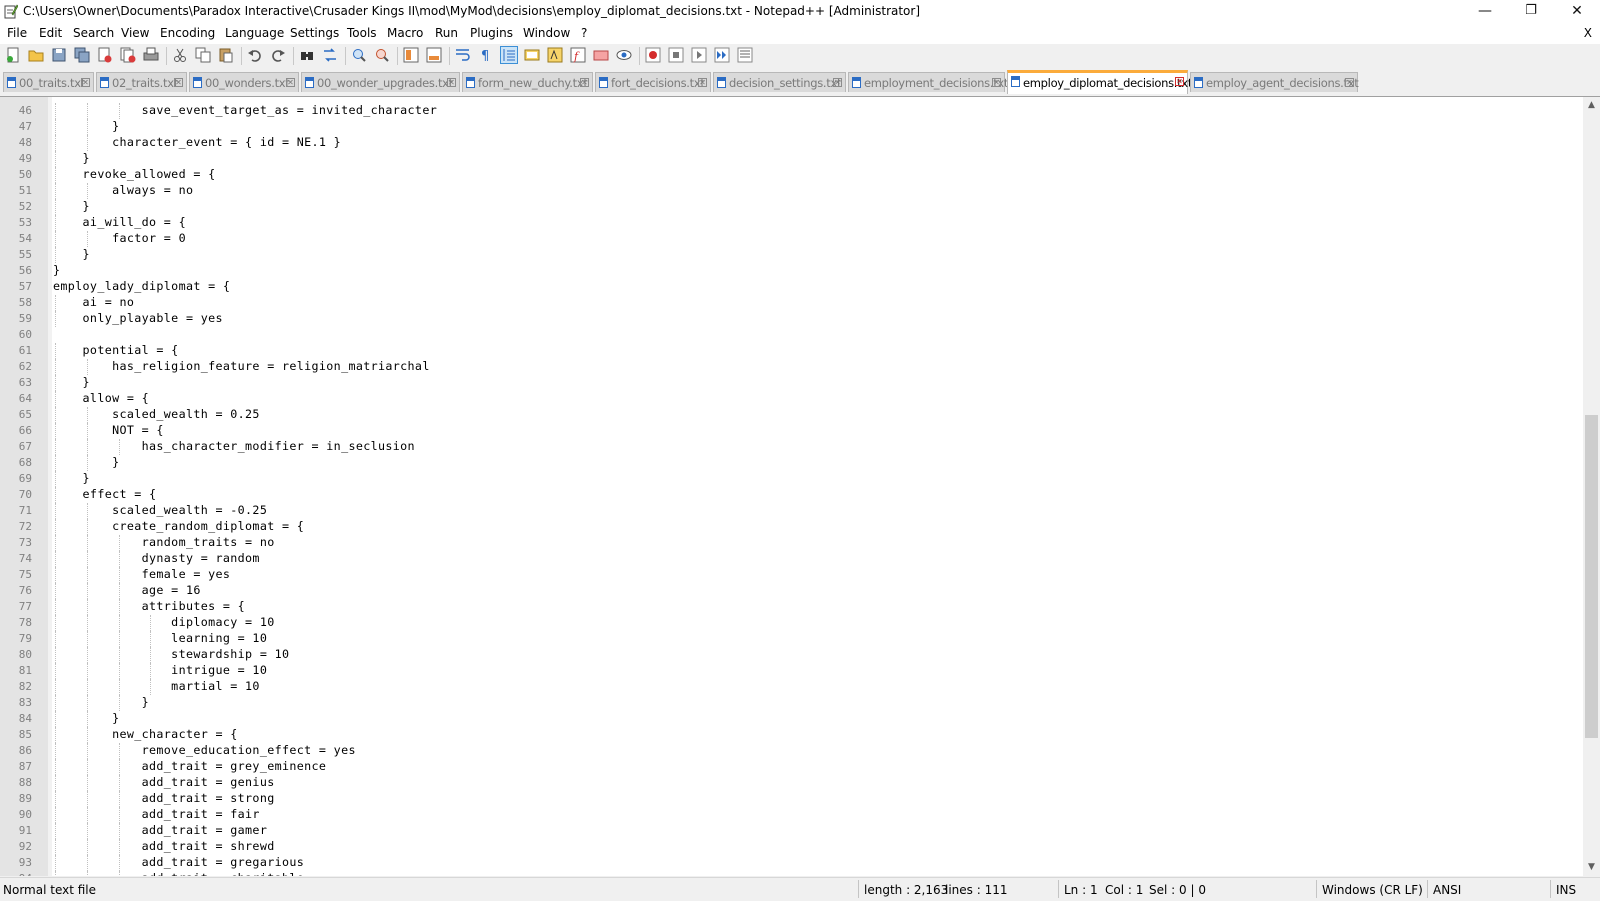  Describe the element at coordinates (226, 55) in the screenshot. I see `paste-icon` at that location.